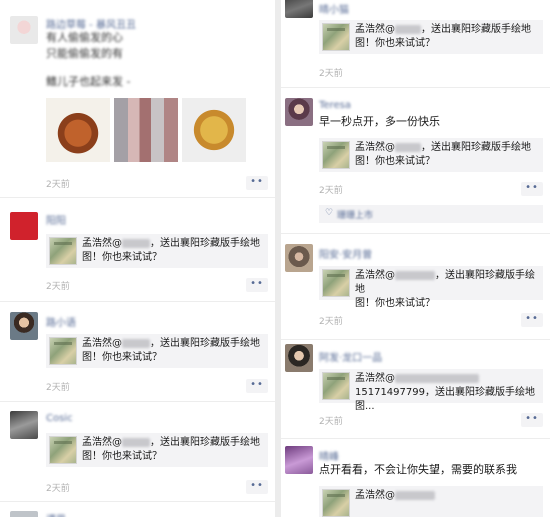  What do you see at coordinates (415, 478) in the screenshot?
I see `feed-post: 晴峰 点开看看，不会让你失望，需要的联系我 孟浩然@` at bounding box center [415, 478].